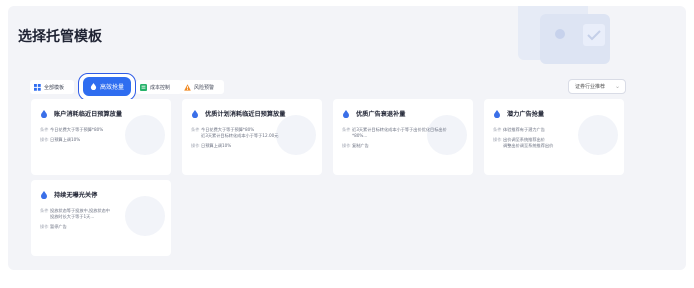 The image size is (694, 288). What do you see at coordinates (381, 114) in the screenshot?
I see `card-title: 优质广告衰退补量` at bounding box center [381, 114].